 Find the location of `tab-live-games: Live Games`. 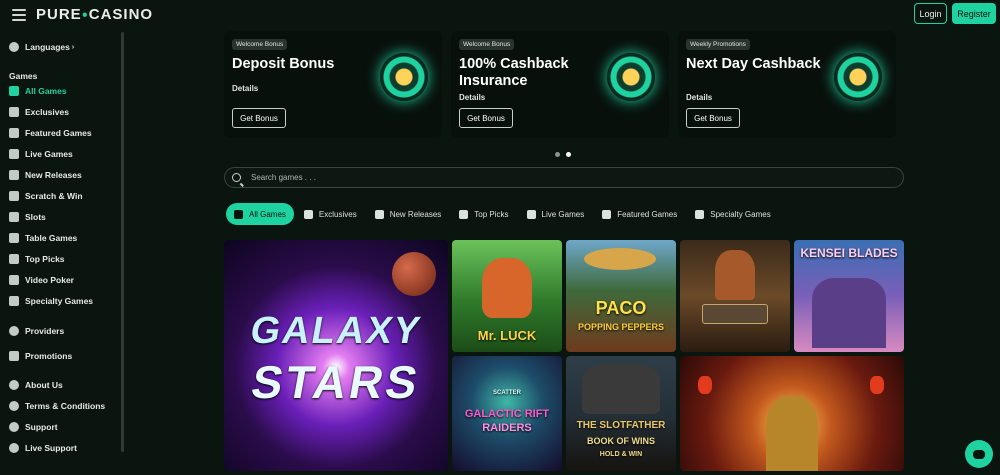

tab-live-games: Live Games is located at coordinates (556, 214).